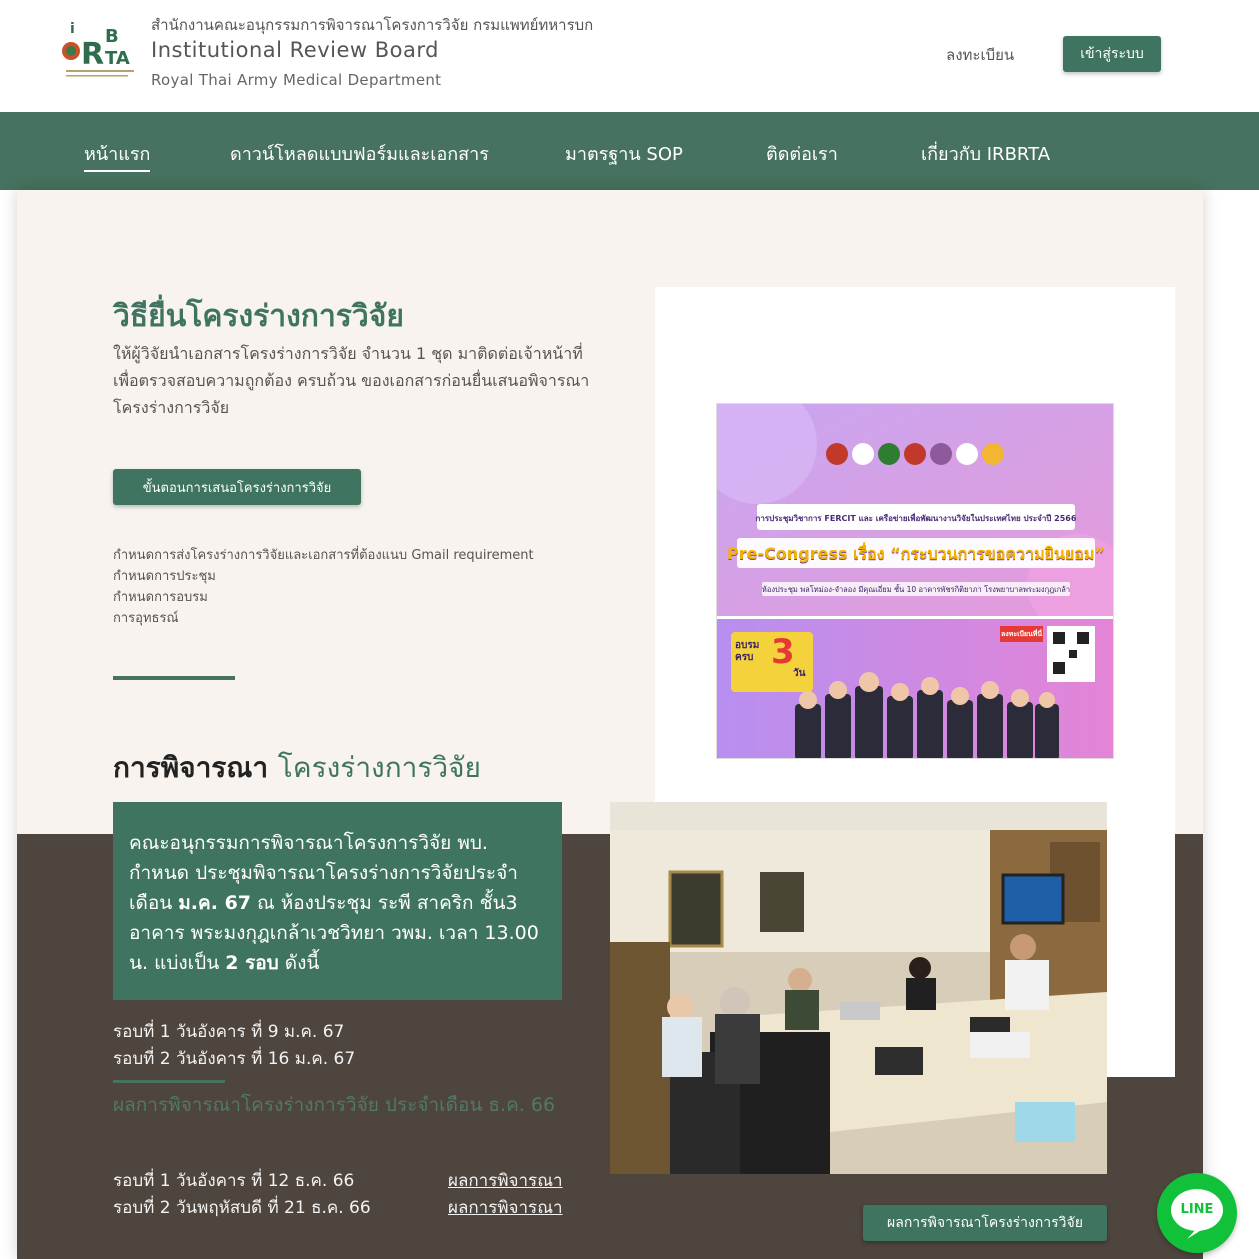 This screenshot has width=1259, height=1259. What do you see at coordinates (379, 767) in the screenshot?
I see `consideration-heading-green: โครงร่างการวิจัย` at bounding box center [379, 767].